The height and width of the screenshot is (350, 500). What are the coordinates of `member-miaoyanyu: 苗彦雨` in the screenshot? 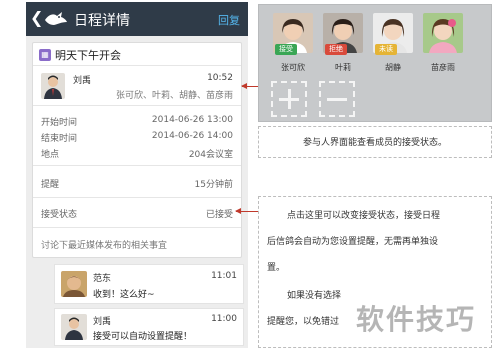 It's located at (443, 42).